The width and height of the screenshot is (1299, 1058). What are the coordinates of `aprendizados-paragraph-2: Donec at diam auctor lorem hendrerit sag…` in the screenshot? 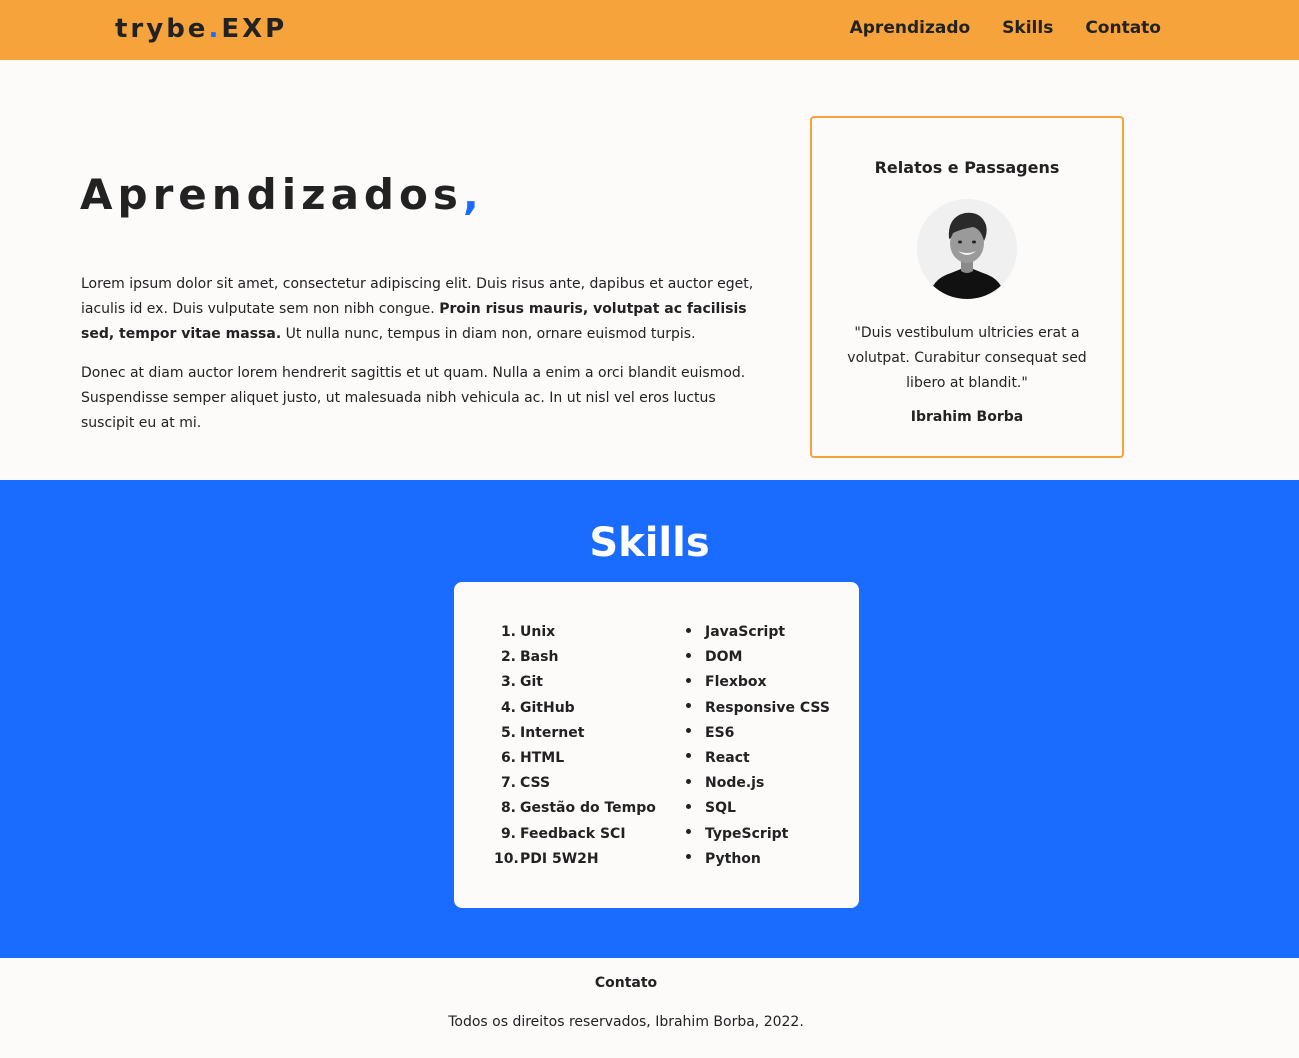 It's located at (413, 398).